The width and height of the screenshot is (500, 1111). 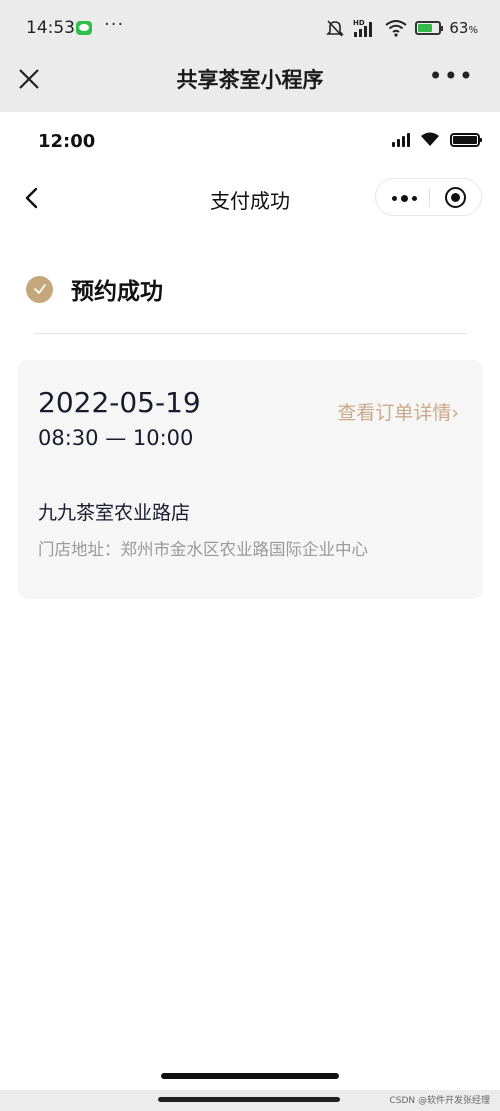 What do you see at coordinates (119, 402) in the screenshot?
I see `order-date: 2022-05-19` at bounding box center [119, 402].